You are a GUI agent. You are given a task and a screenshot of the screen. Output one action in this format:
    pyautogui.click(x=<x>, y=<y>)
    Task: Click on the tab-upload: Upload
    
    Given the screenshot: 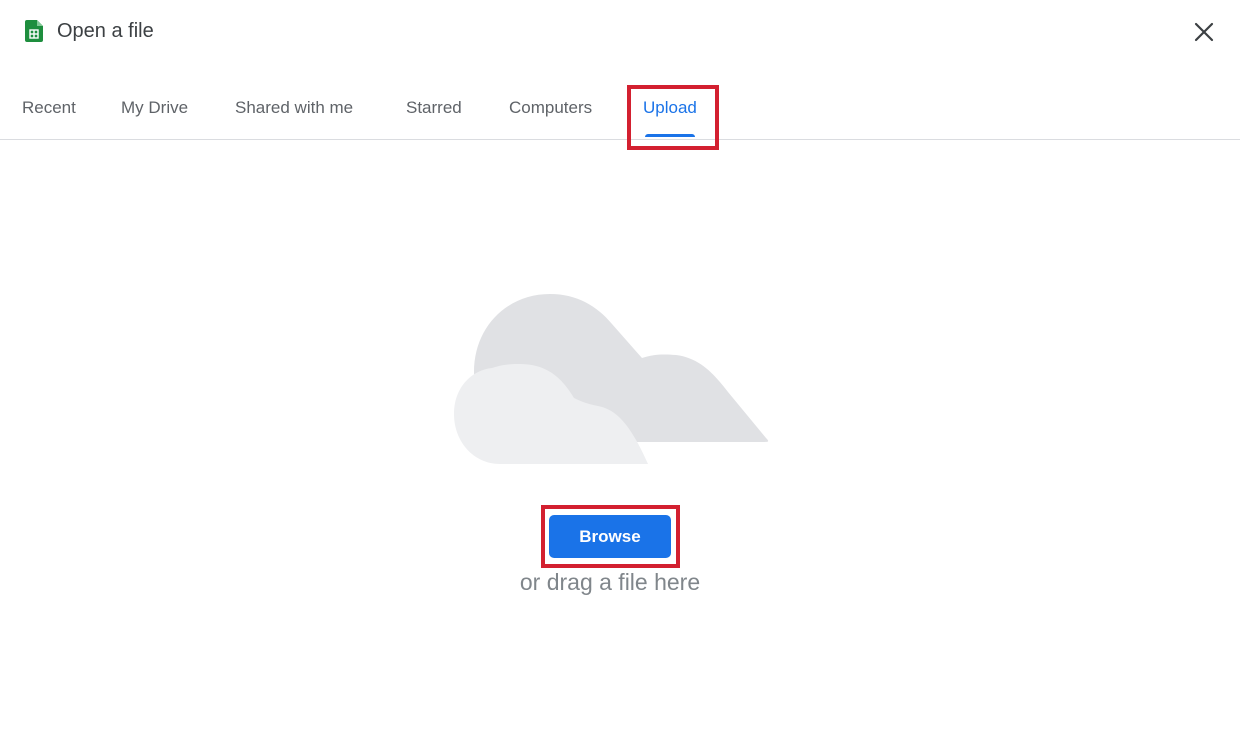 What is the action you would take?
    pyautogui.click(x=670, y=109)
    